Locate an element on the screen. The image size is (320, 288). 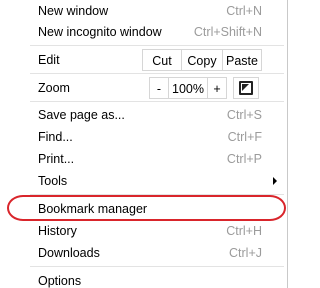
menu-item-shortcut: Ctrl+H is located at coordinates (244, 231).